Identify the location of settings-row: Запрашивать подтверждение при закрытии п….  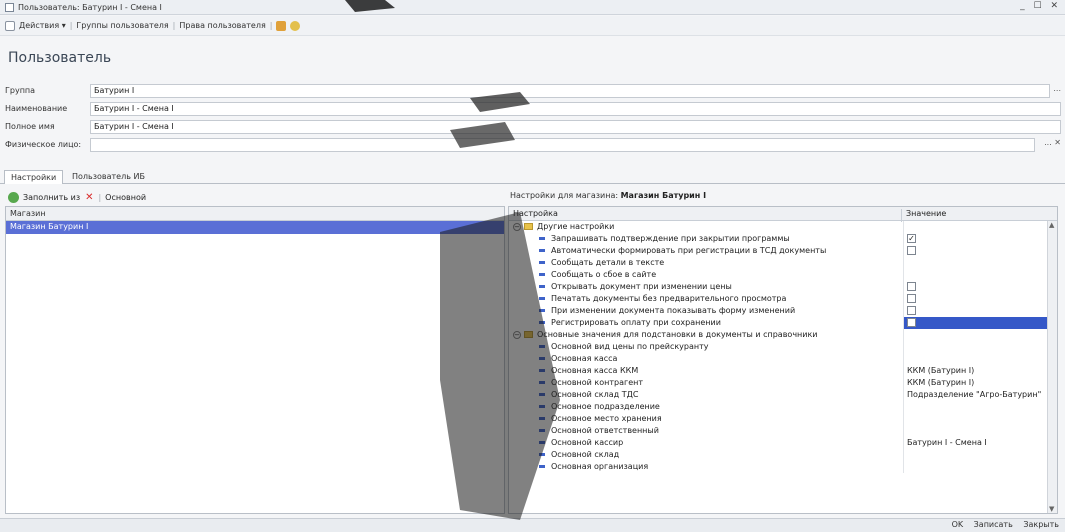
(783, 239).